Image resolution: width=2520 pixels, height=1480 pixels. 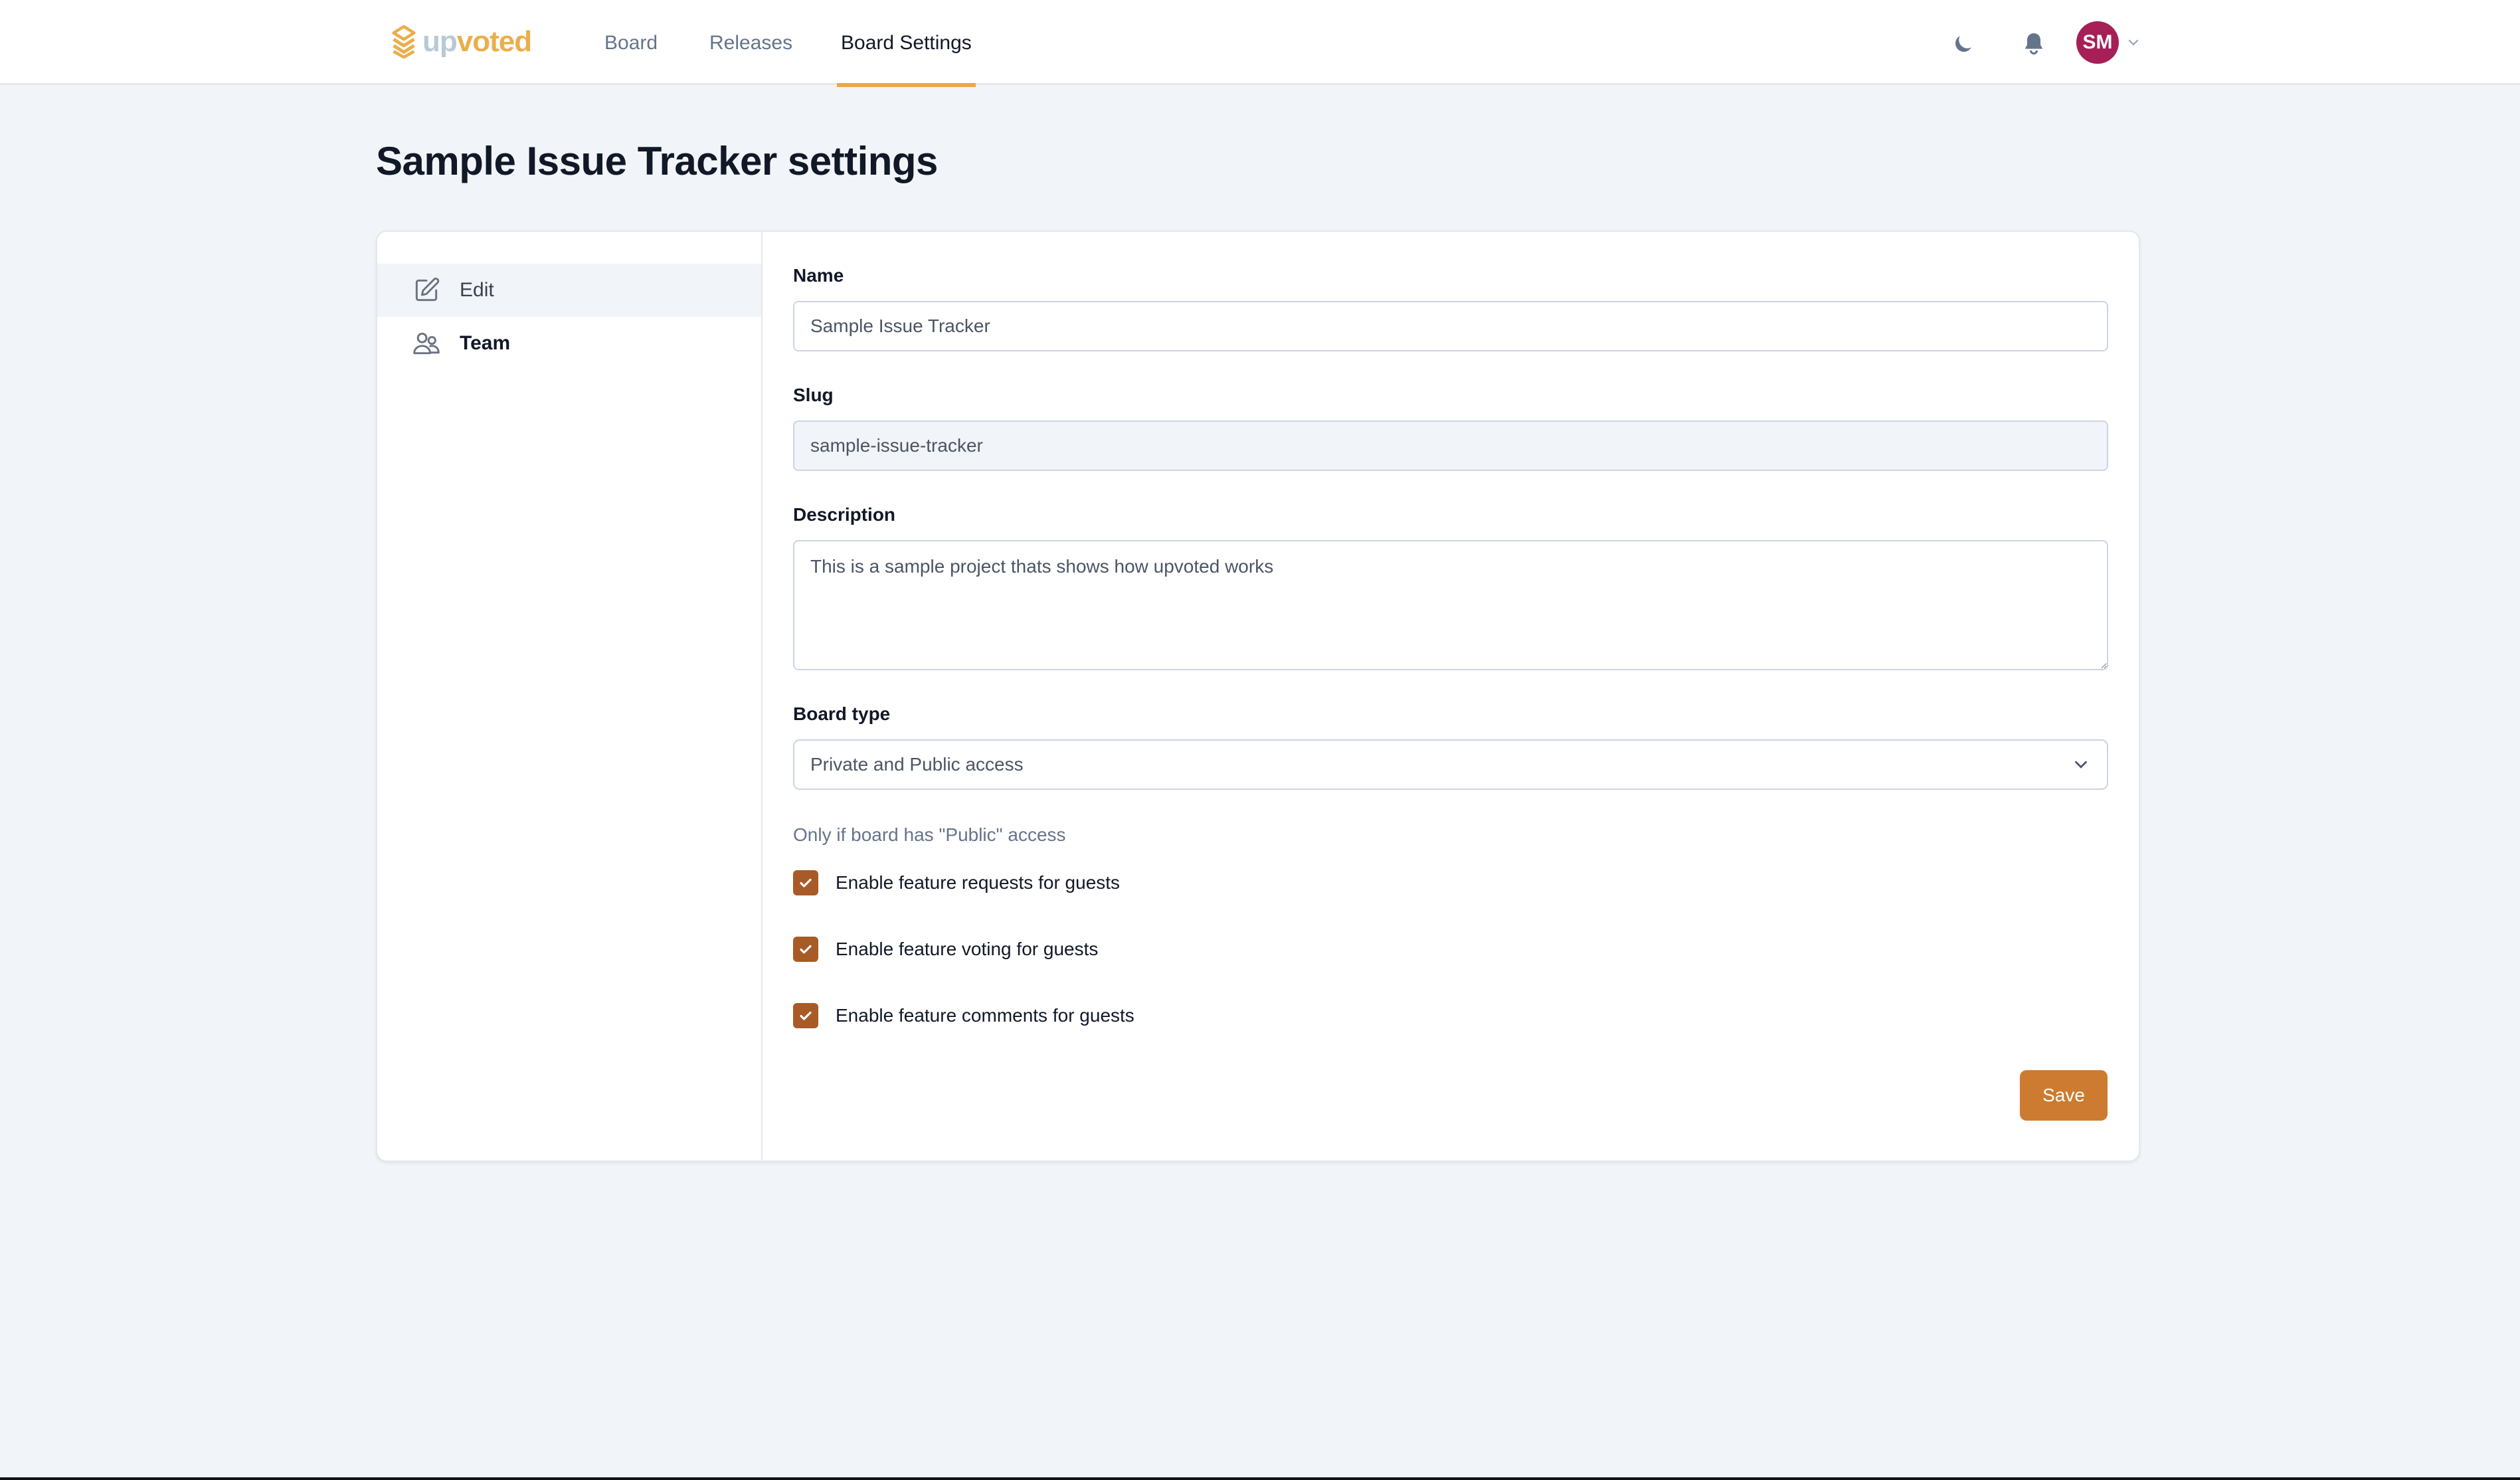 What do you see at coordinates (569, 343) in the screenshot?
I see `sidebar-item-team: Team` at bounding box center [569, 343].